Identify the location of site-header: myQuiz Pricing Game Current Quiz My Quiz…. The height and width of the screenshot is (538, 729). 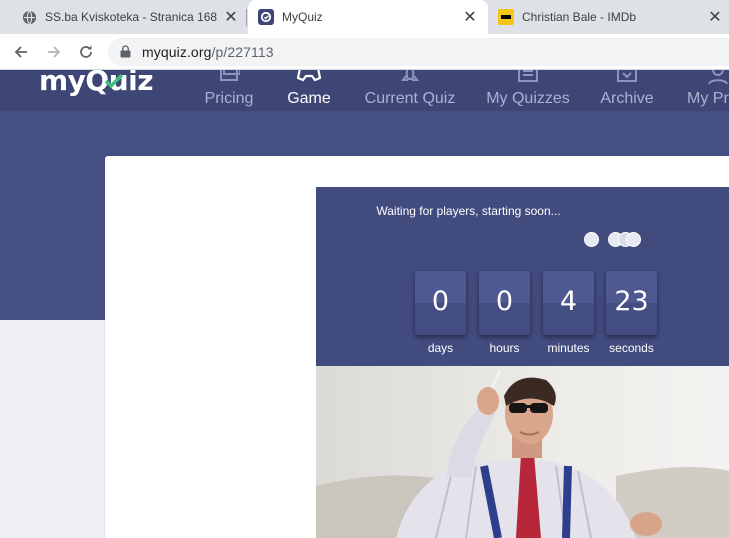
(364, 90).